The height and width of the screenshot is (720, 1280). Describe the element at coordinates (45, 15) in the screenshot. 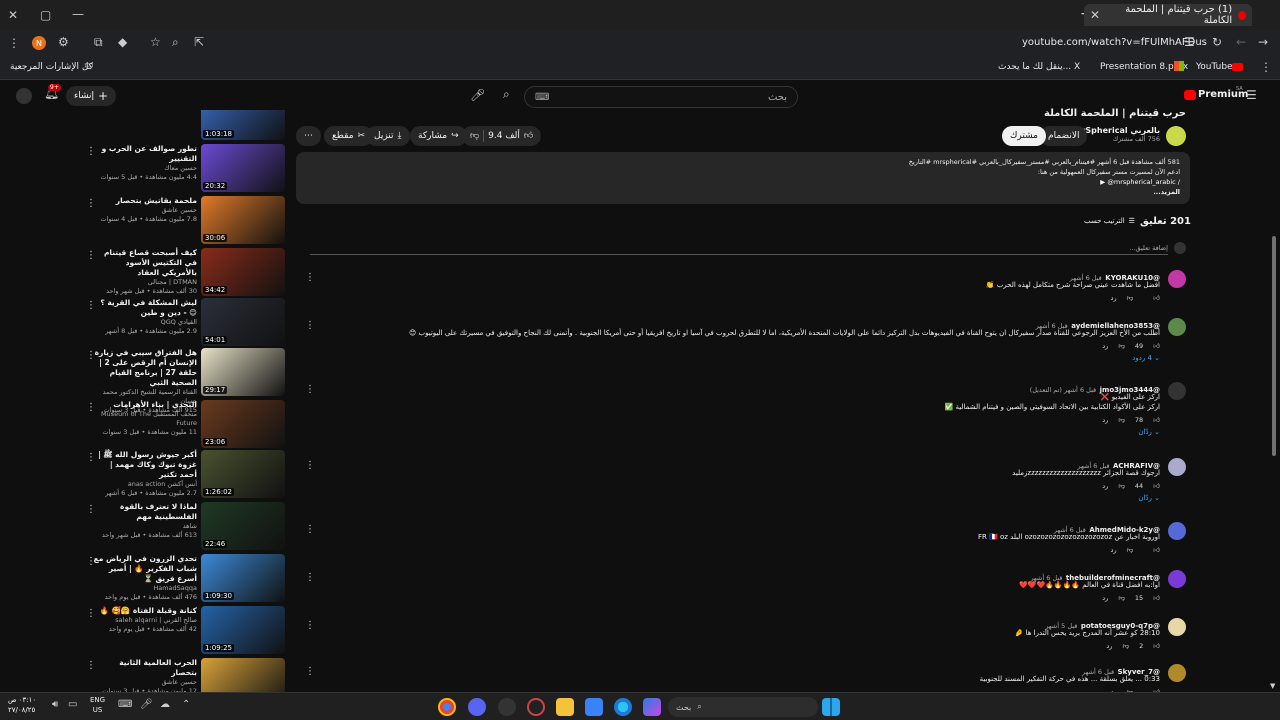

I see `maximize-icon: ▢` at that location.